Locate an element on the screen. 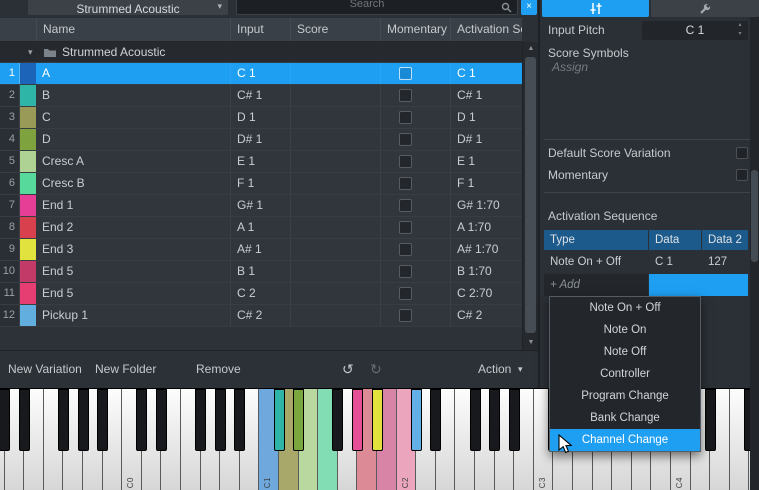 The height and width of the screenshot is (490, 759). table-row: 8 End 2 A 1 A 1:70 is located at coordinates (261, 228).